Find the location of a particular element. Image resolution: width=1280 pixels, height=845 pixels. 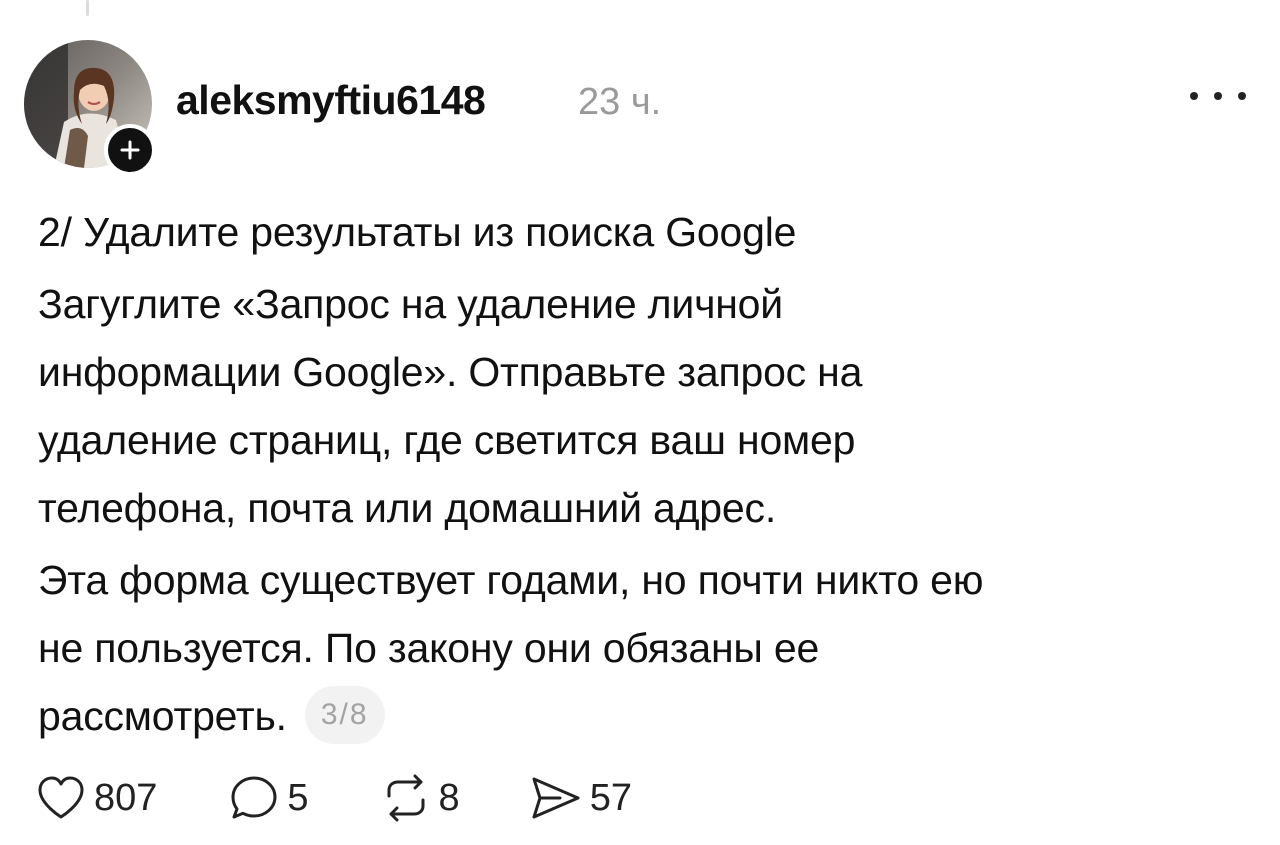

post-text-line: удаление страниц, где светится ваш номер is located at coordinates (447, 440).